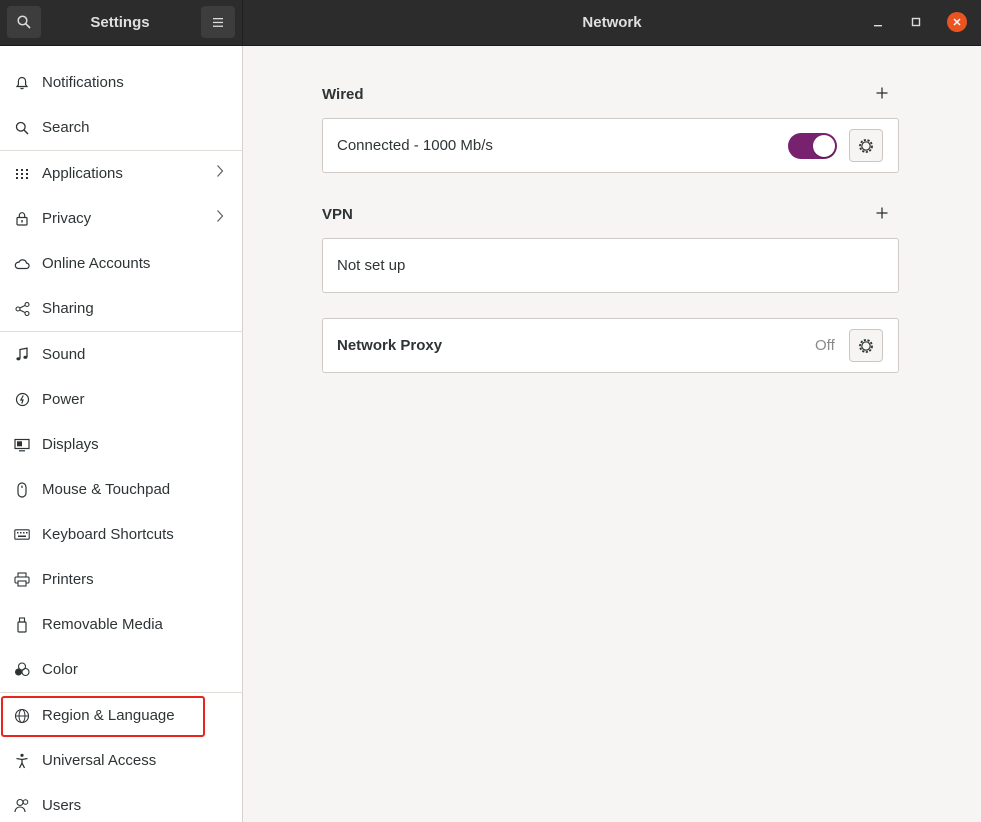 The height and width of the screenshot is (822, 981). Describe the element at coordinates (825, 345) in the screenshot. I see `proxy-status-text: Off` at that location.